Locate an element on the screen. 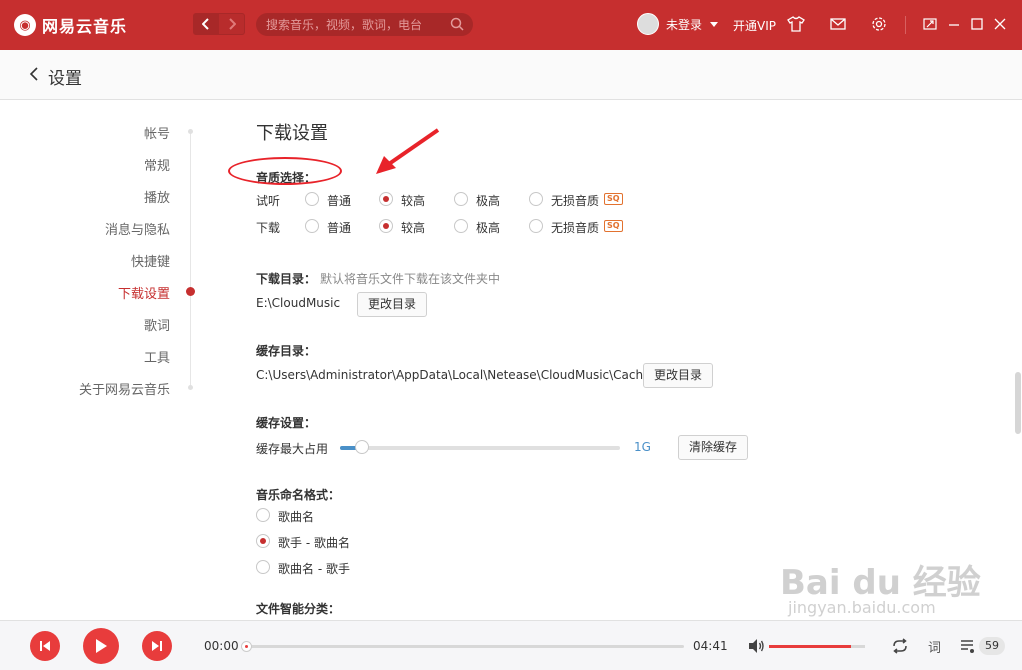  radio-download-high is located at coordinates (386, 226).